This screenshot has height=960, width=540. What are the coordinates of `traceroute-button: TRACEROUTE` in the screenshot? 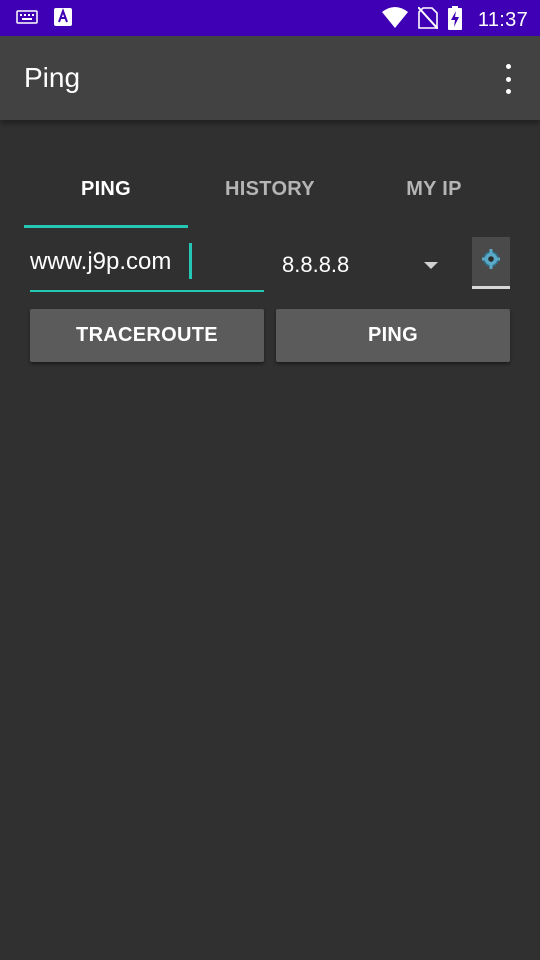 It's located at (147, 335).